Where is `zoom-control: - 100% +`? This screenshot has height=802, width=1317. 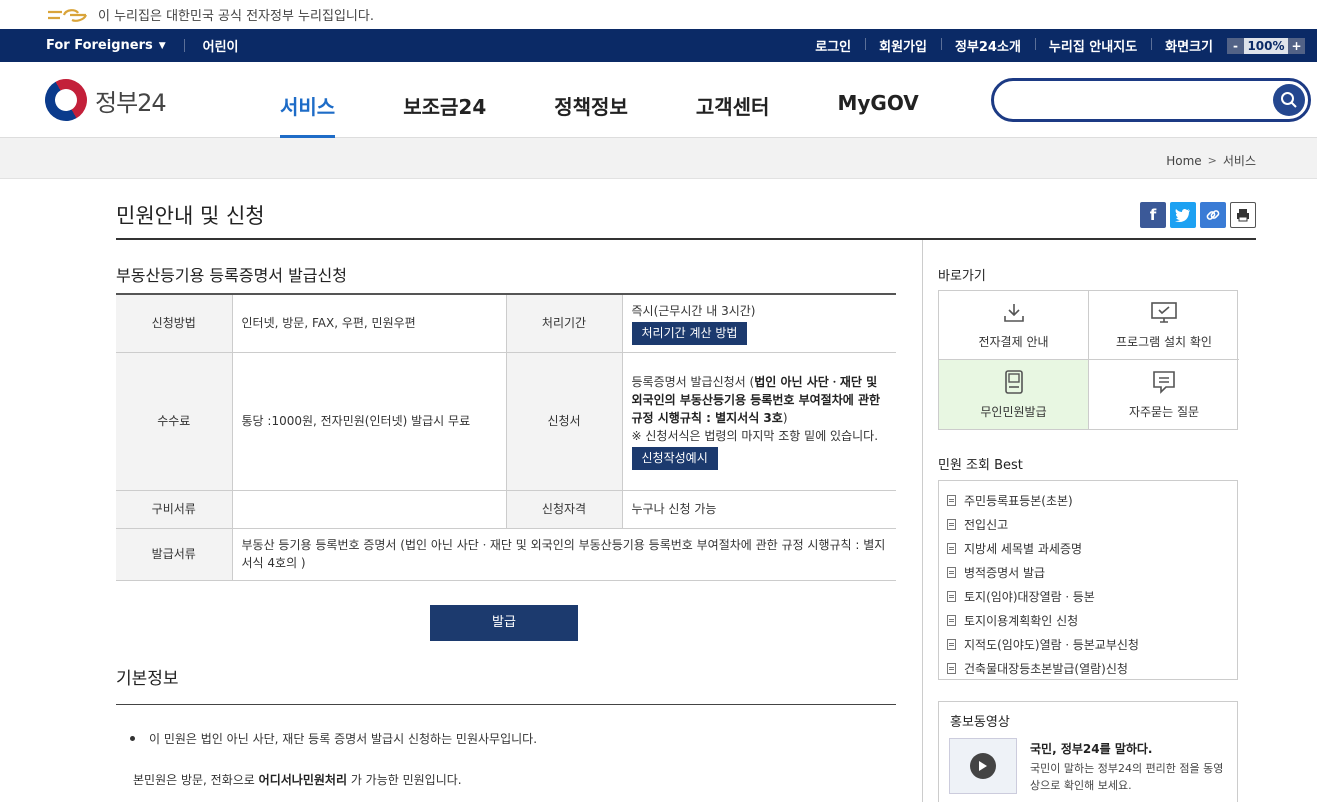 zoom-control: - 100% + is located at coordinates (1266, 45).